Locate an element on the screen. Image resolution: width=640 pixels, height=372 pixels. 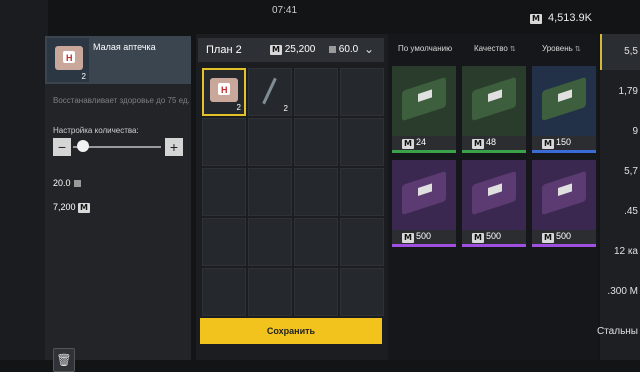
chevron-down-icon: ⌄ is located at coordinates (369, 49).